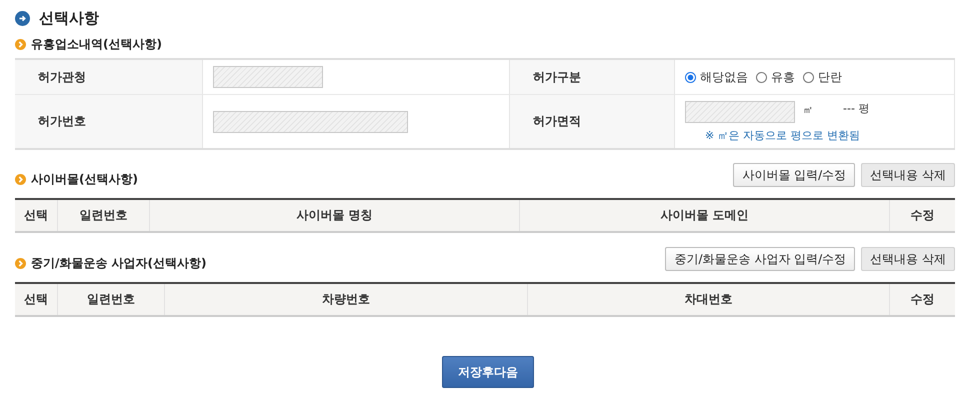 This screenshot has width=966, height=402. Describe the element at coordinates (96, 44) in the screenshot. I see `subsection-heading: 유흥업소내역(선택사항)` at that location.